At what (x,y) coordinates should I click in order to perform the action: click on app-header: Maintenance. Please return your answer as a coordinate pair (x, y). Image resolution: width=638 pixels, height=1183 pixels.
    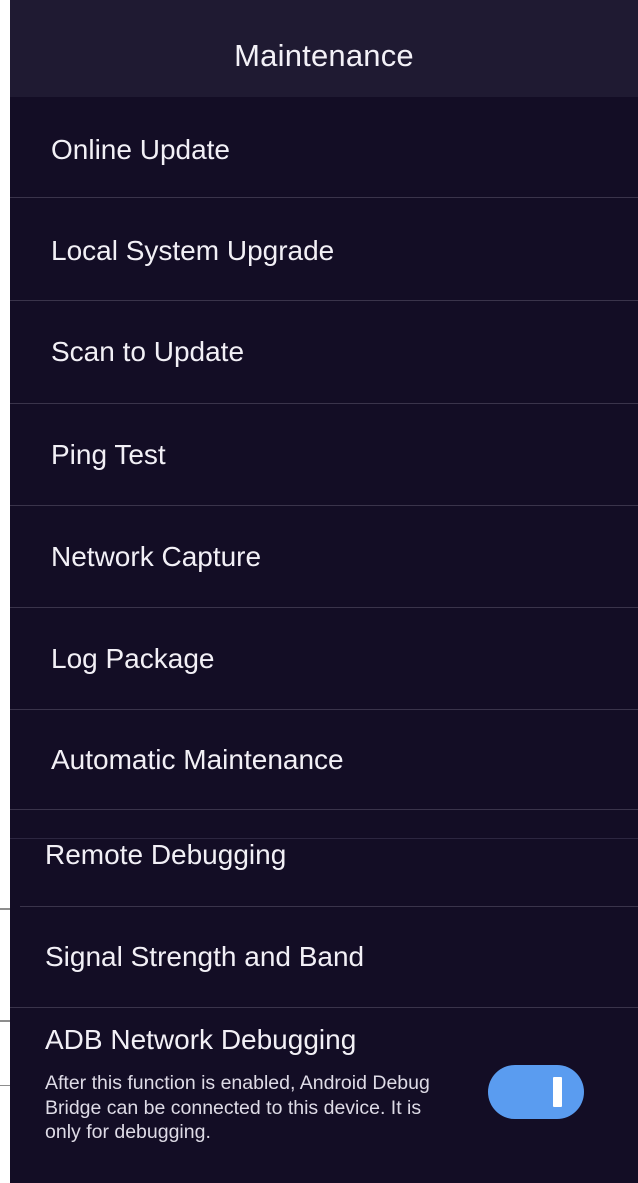
    Looking at the image, I should click on (324, 48).